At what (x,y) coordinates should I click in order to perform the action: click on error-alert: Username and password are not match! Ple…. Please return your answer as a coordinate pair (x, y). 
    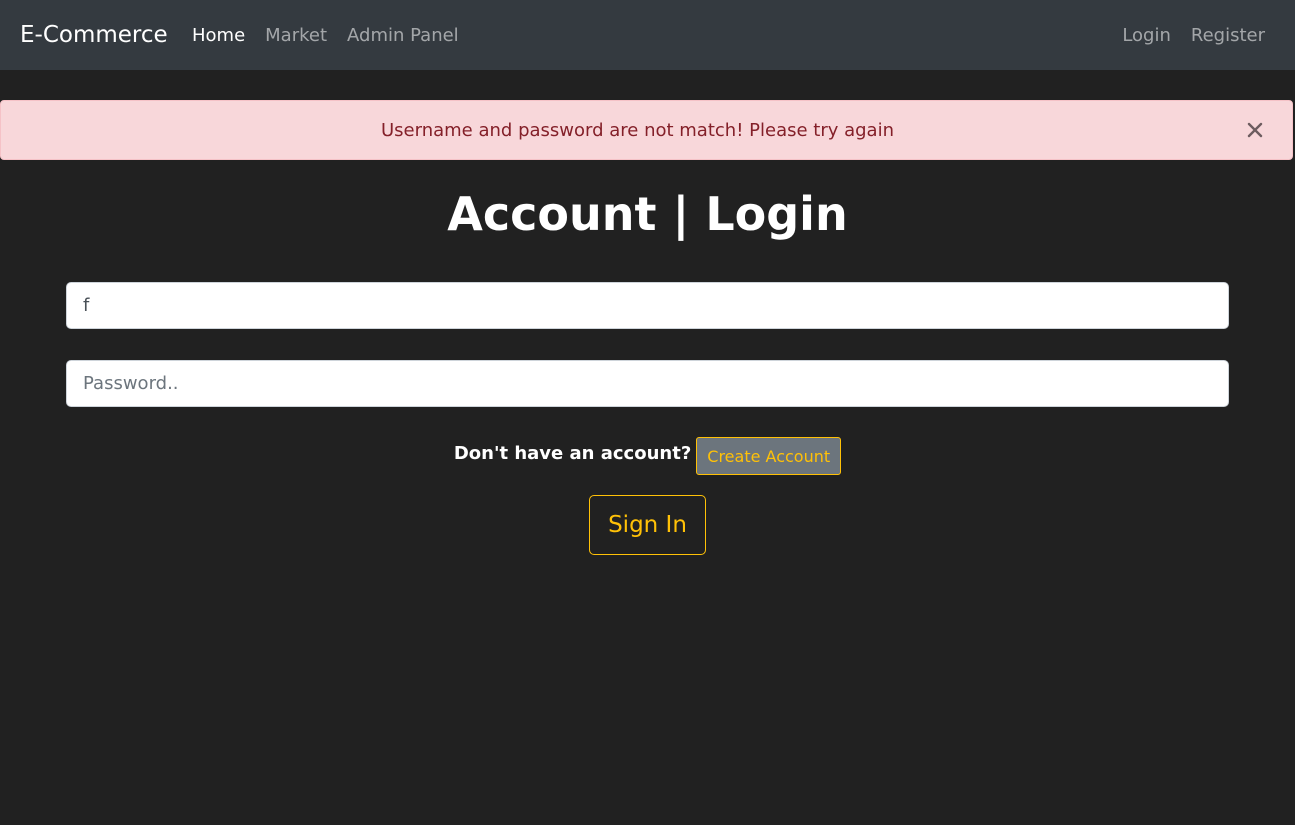
    Looking at the image, I should click on (646, 130).